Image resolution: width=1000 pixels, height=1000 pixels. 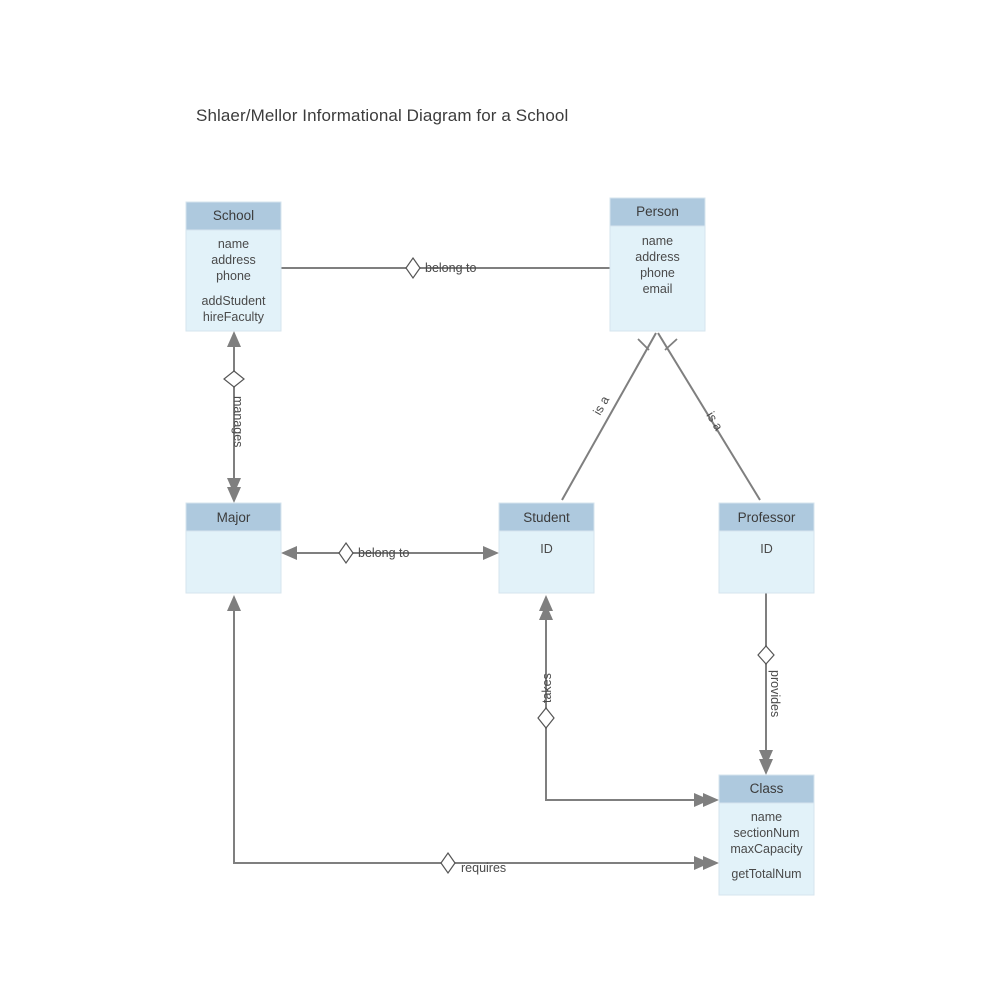 I want to click on relationship-person-student: is a, so click(x=609, y=416).